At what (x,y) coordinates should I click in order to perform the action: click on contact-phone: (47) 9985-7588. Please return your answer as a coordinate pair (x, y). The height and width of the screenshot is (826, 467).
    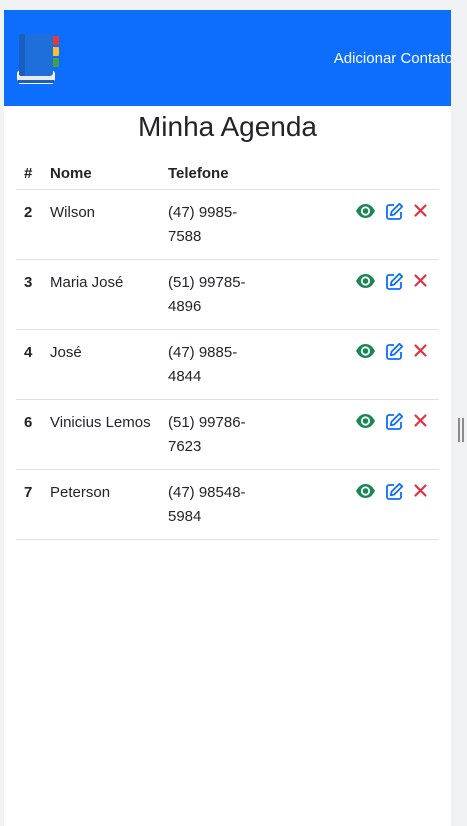
    Looking at the image, I should click on (219, 224).